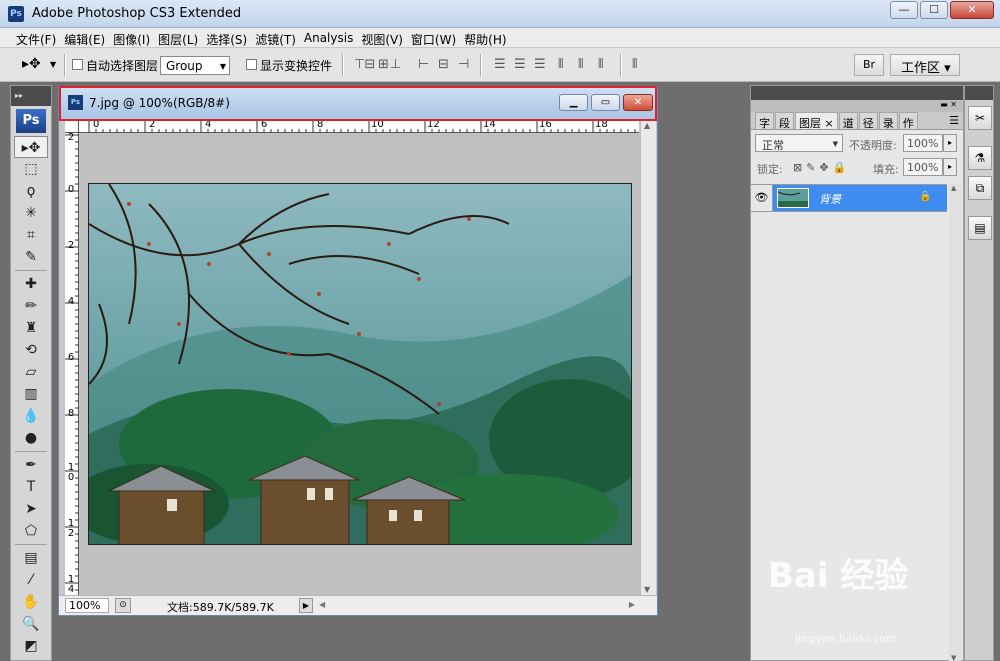 The image size is (1000, 661). Describe the element at coordinates (980, 228) in the screenshot. I see `notes-panel-icon: ▤` at that location.